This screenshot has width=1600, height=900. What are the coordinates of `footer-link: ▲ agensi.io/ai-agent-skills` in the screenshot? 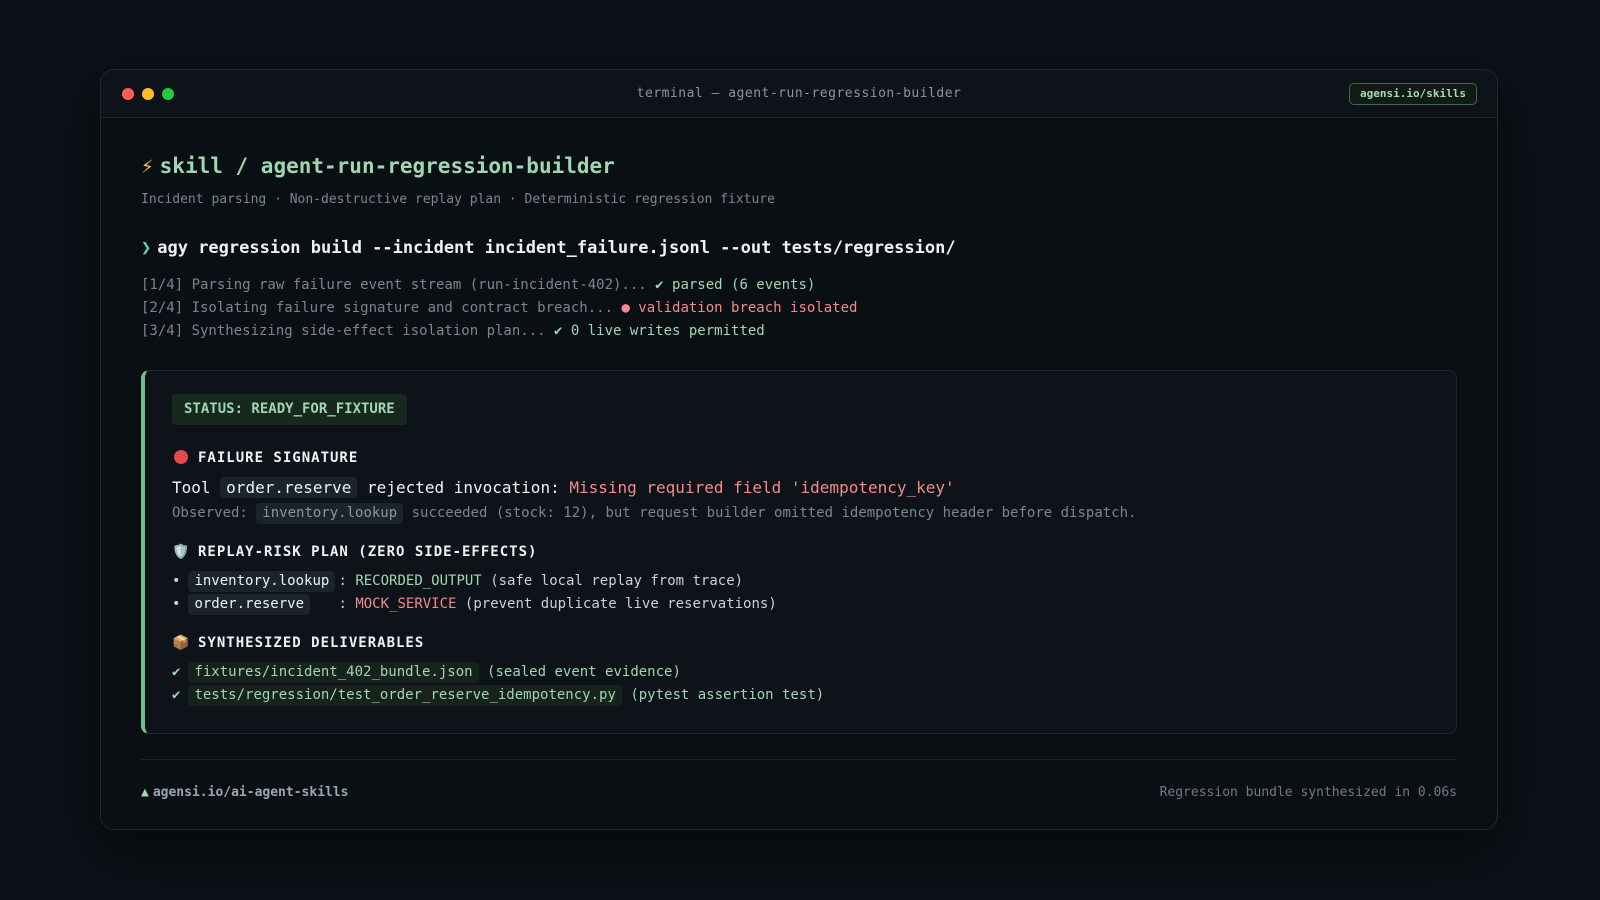 It's located at (245, 792).